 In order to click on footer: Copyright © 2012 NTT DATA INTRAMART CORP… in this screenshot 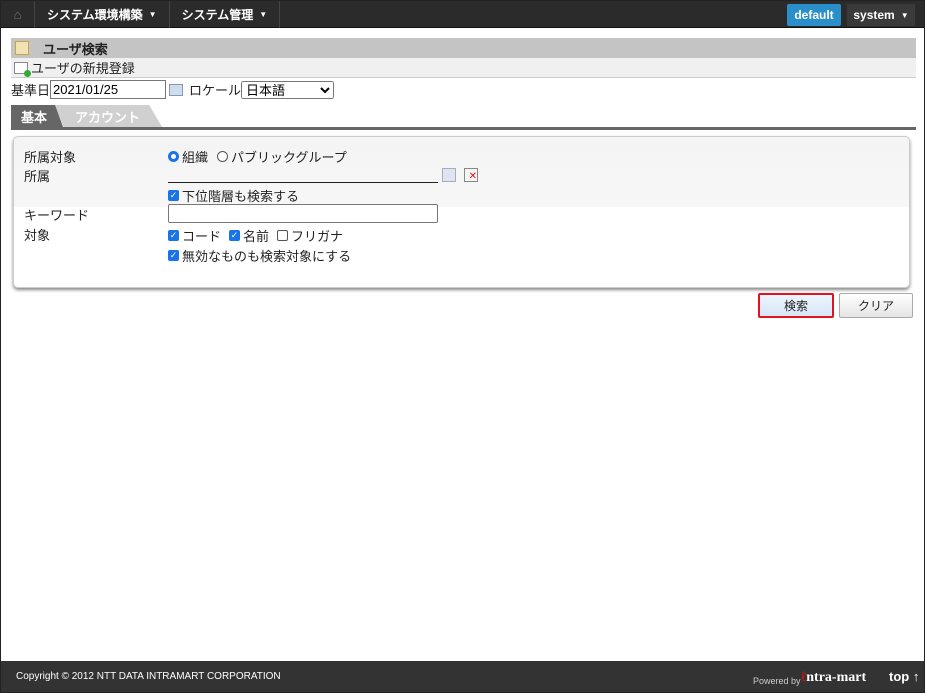, I will do `click(462, 676)`.